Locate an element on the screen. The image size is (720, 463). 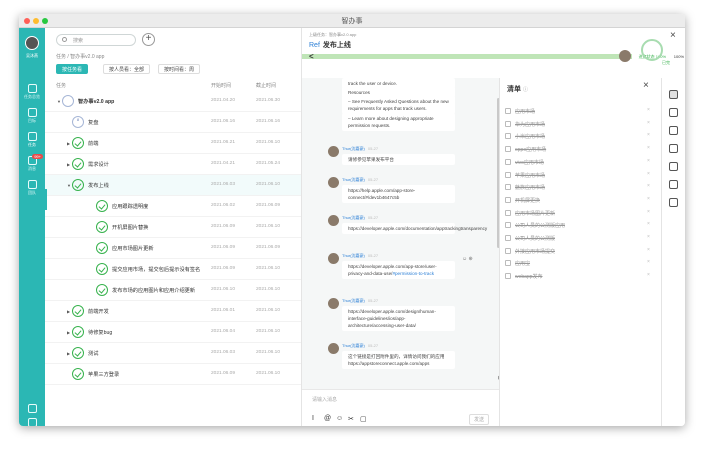
task-row: ▼智办事v2.0 app2021.04.202021.06.30凯娟 is located at coordinates (175, 101).